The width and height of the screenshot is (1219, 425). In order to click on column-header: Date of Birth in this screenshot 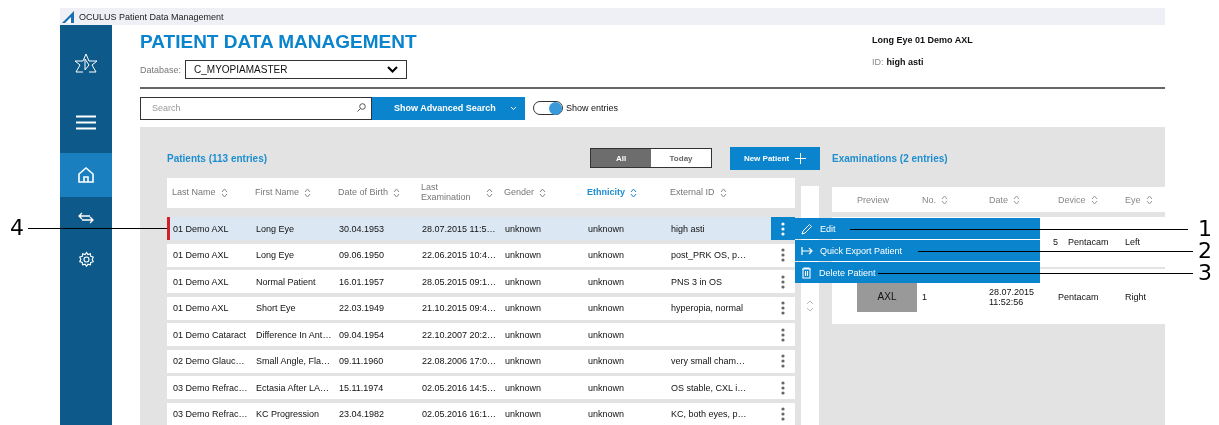, I will do `click(363, 193)`.